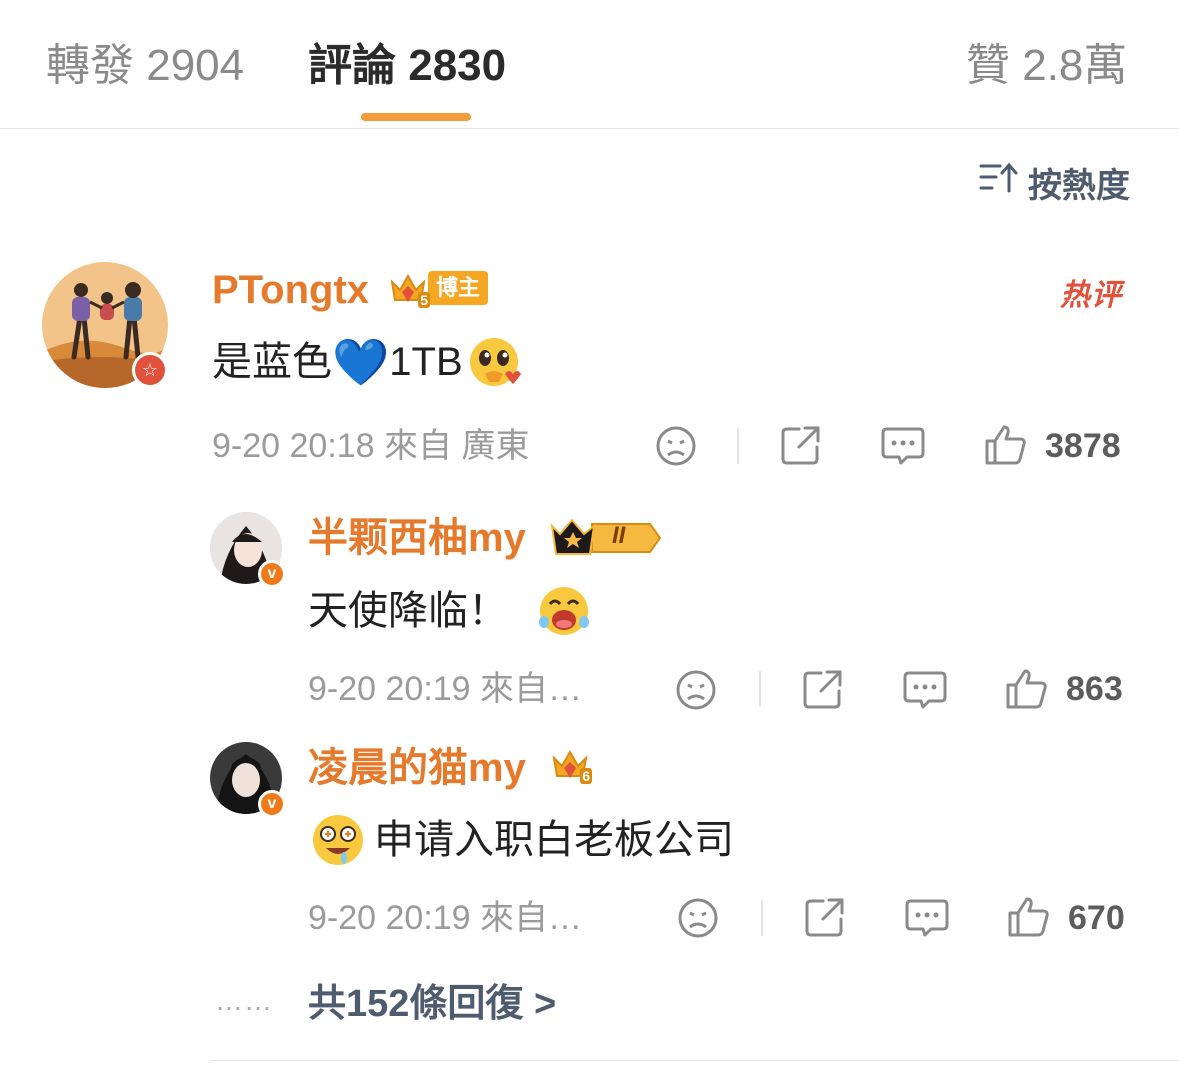 This screenshot has height=1066, width=1179. I want to click on sort-icon, so click(998, 182).